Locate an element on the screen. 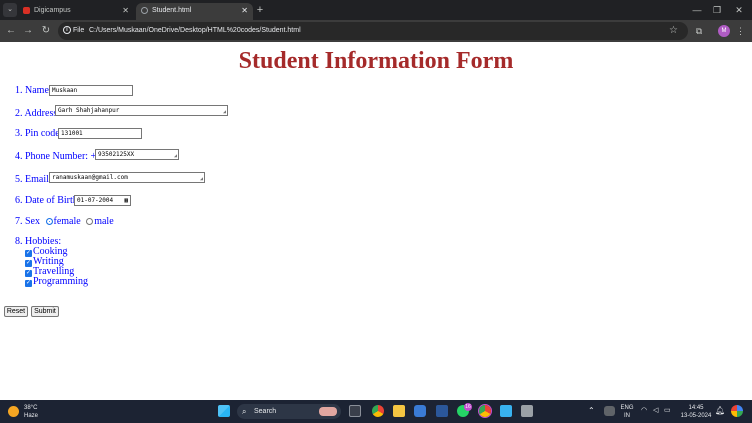 The height and width of the screenshot is (423, 752). tab-title: Digicampus is located at coordinates (52, 10).